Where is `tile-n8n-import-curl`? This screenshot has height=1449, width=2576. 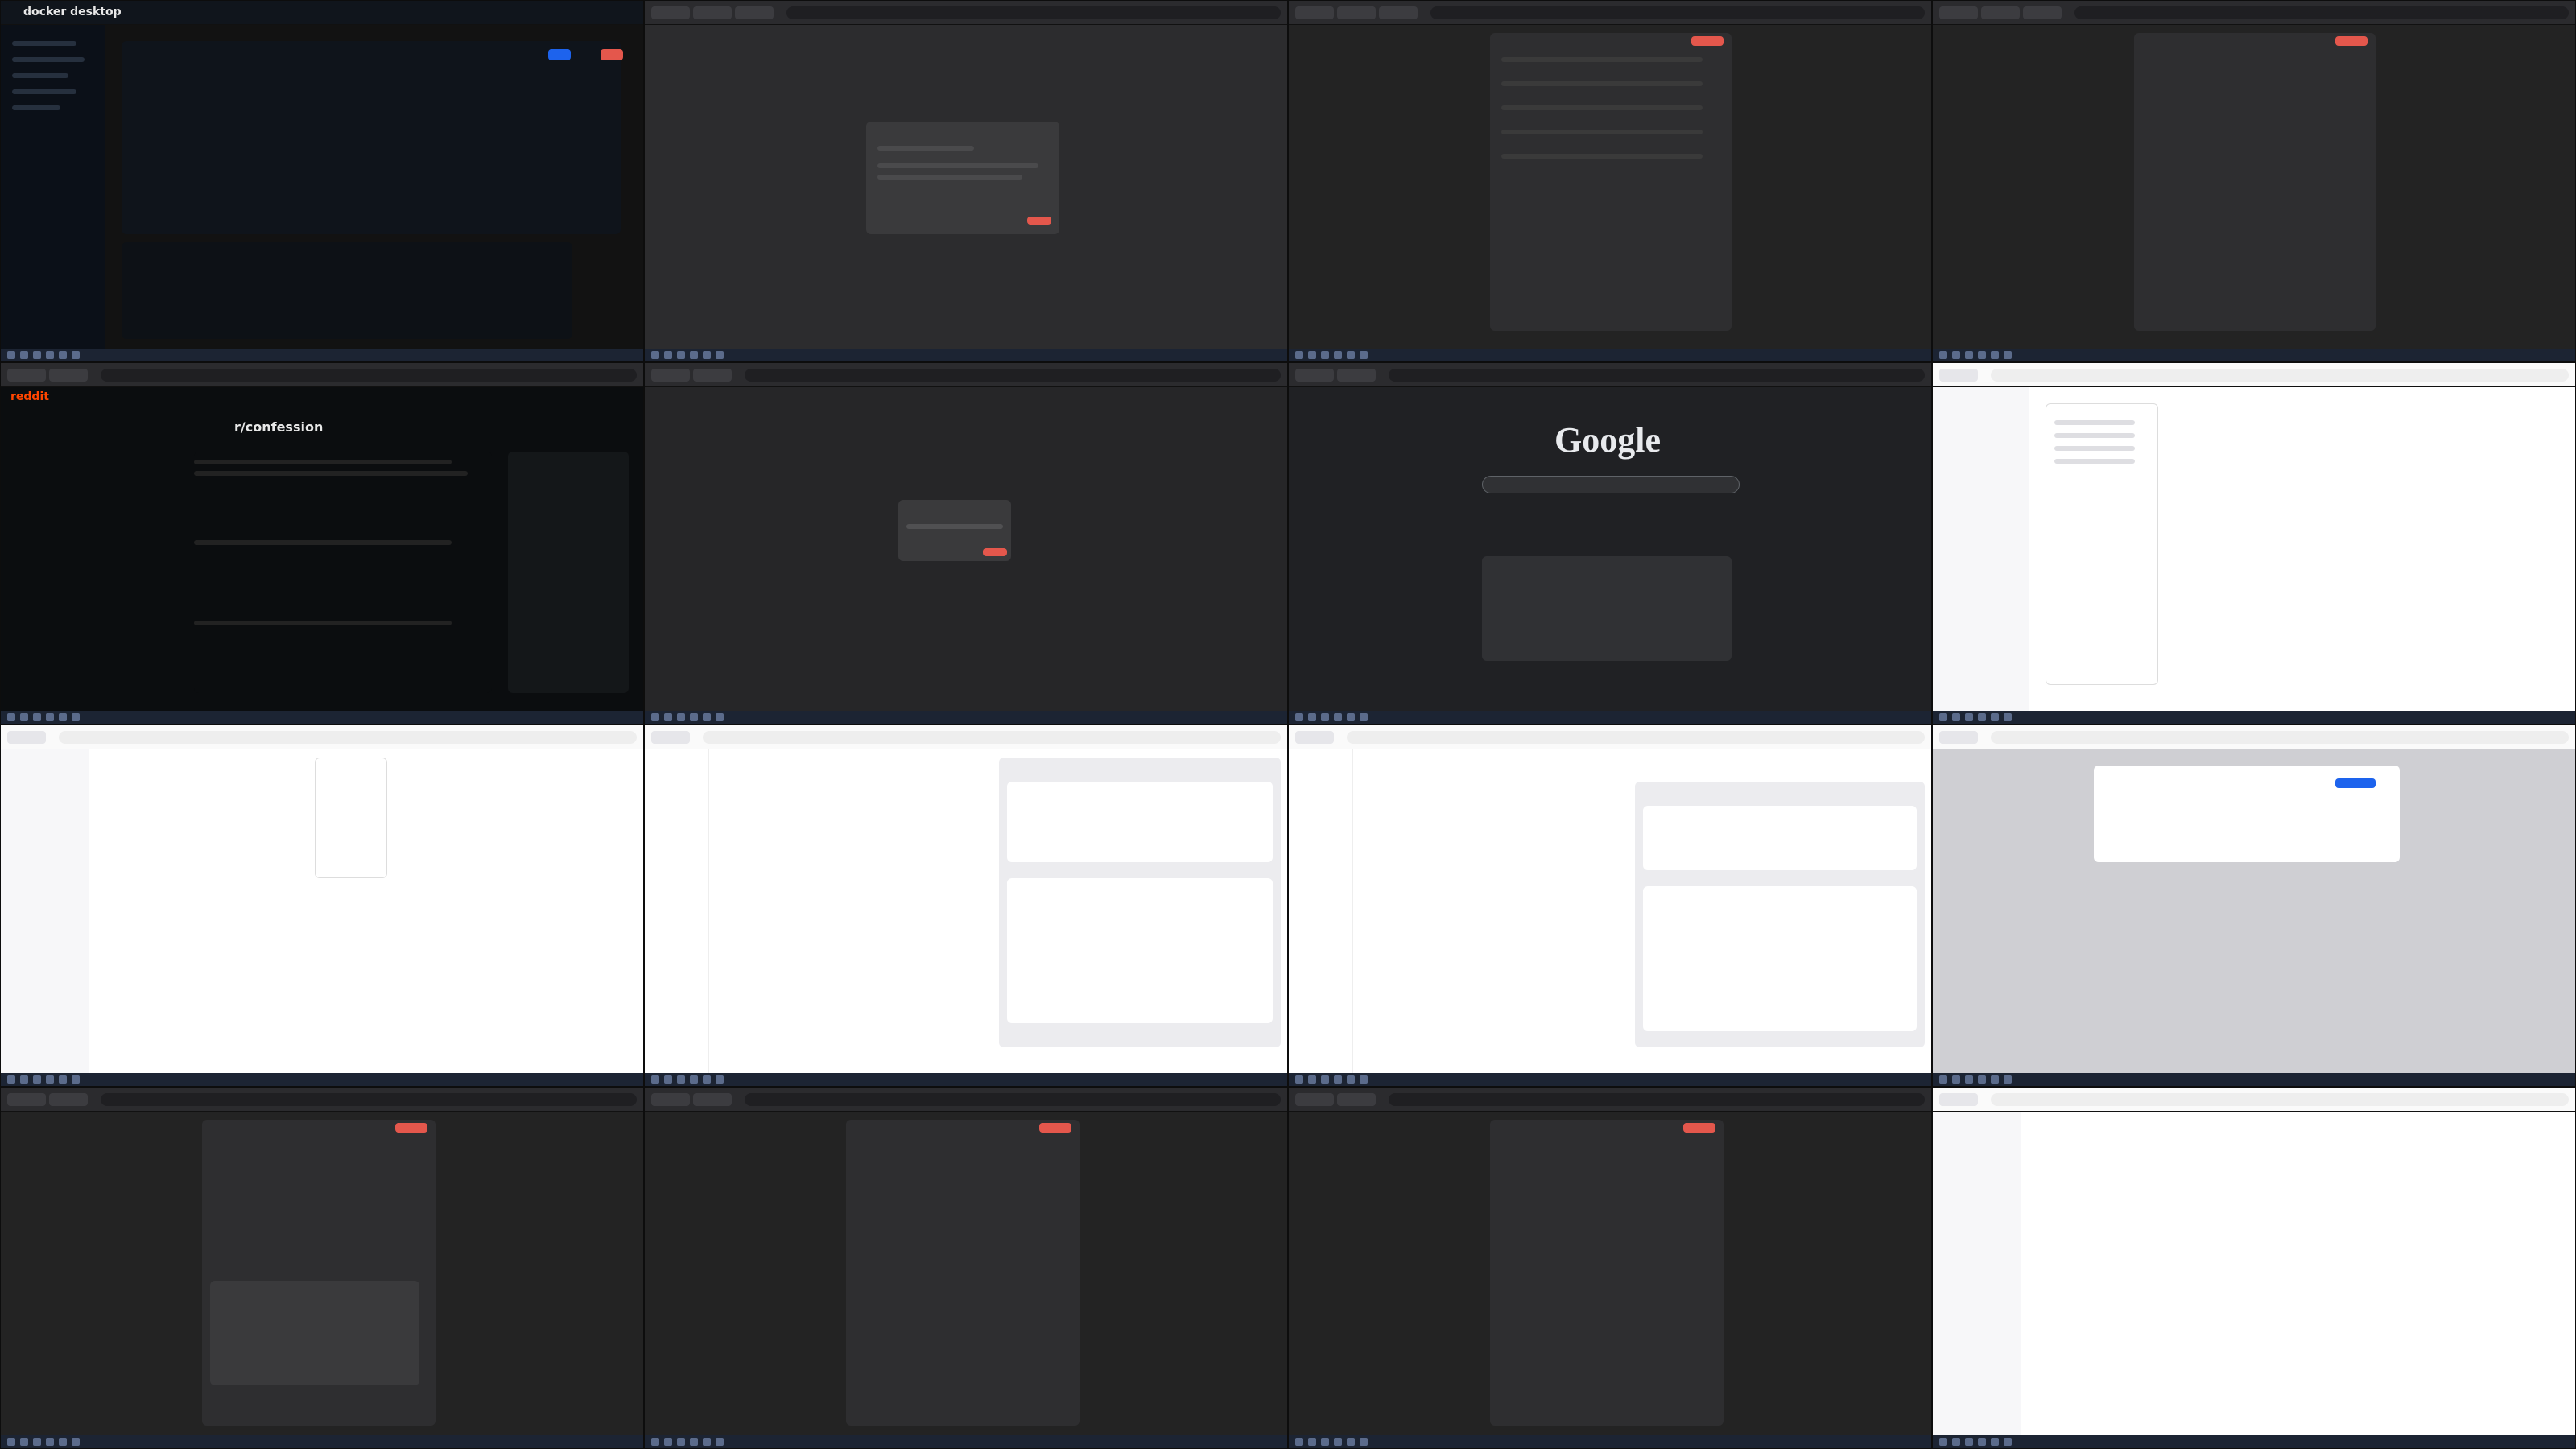 tile-n8n-import-curl is located at coordinates (966, 181).